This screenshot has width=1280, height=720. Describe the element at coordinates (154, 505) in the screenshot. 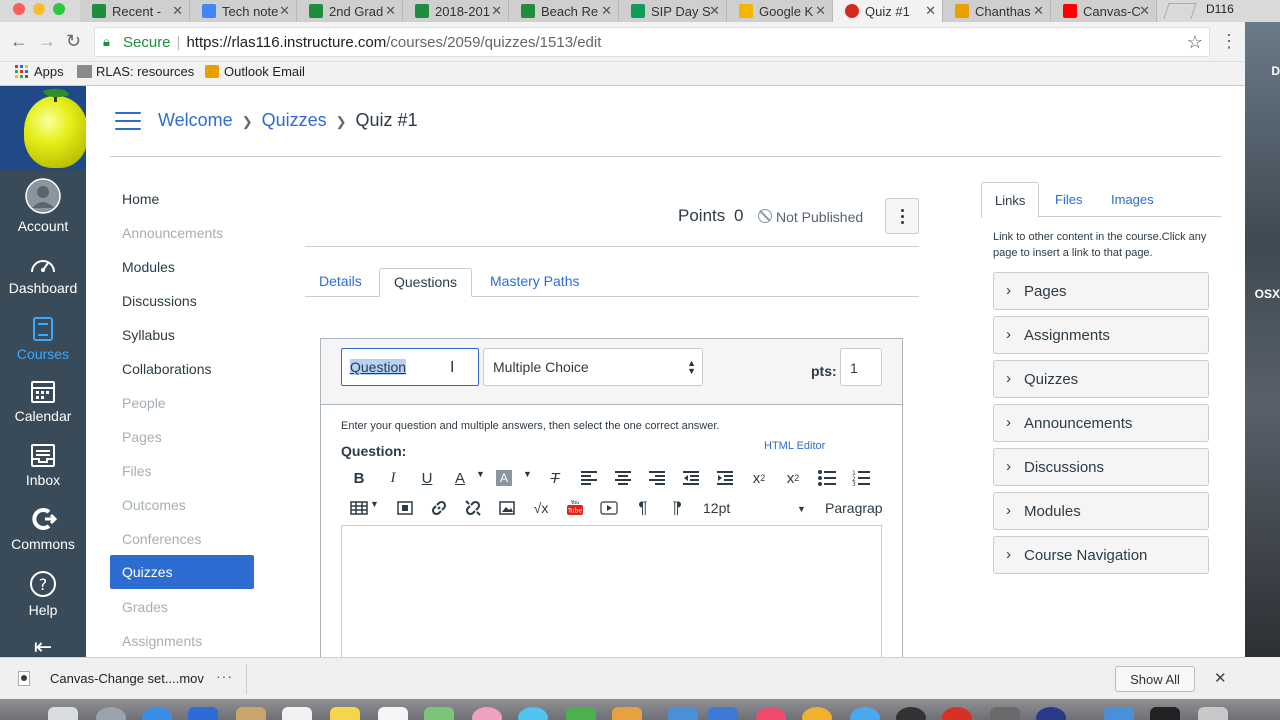

I see `course-nav-outcomes: Outcomes` at that location.